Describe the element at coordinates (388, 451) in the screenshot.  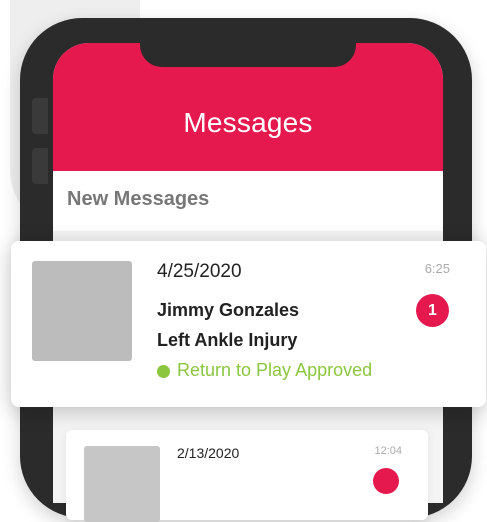
I see `message-time: 12:04` at that location.